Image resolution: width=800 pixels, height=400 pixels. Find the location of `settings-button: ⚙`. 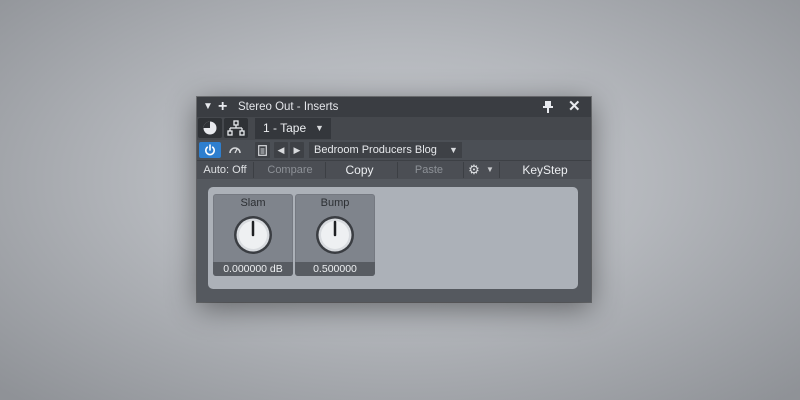

settings-button: ⚙ is located at coordinates (474, 170).